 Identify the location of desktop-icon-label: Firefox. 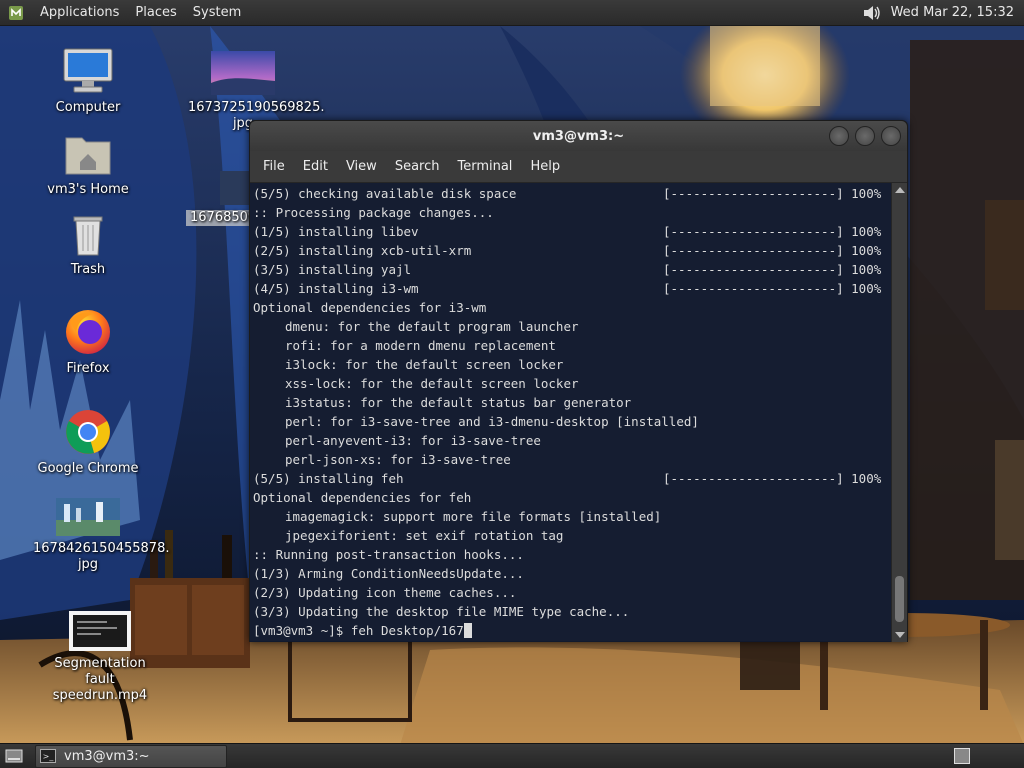
(88, 368).